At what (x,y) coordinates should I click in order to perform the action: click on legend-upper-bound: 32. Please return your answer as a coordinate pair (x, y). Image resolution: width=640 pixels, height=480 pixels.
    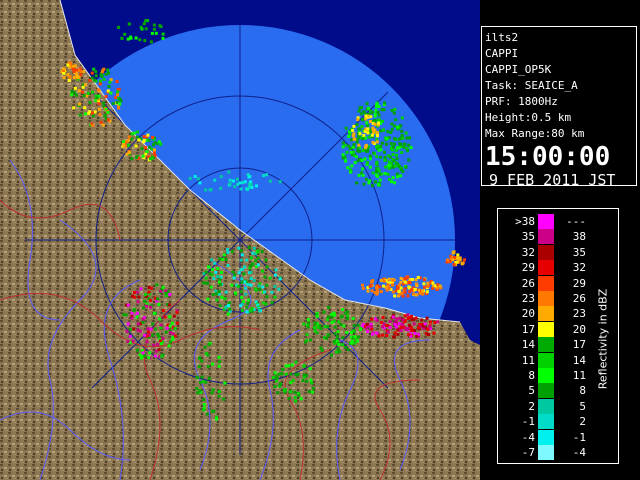
    Looking at the image, I should click on (579, 268).